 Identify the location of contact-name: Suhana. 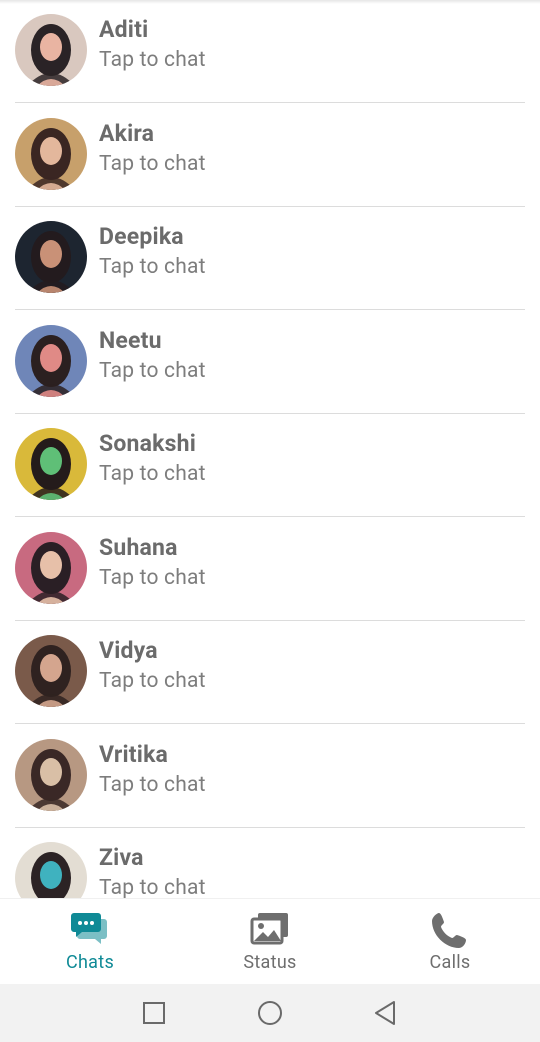
(138, 547).